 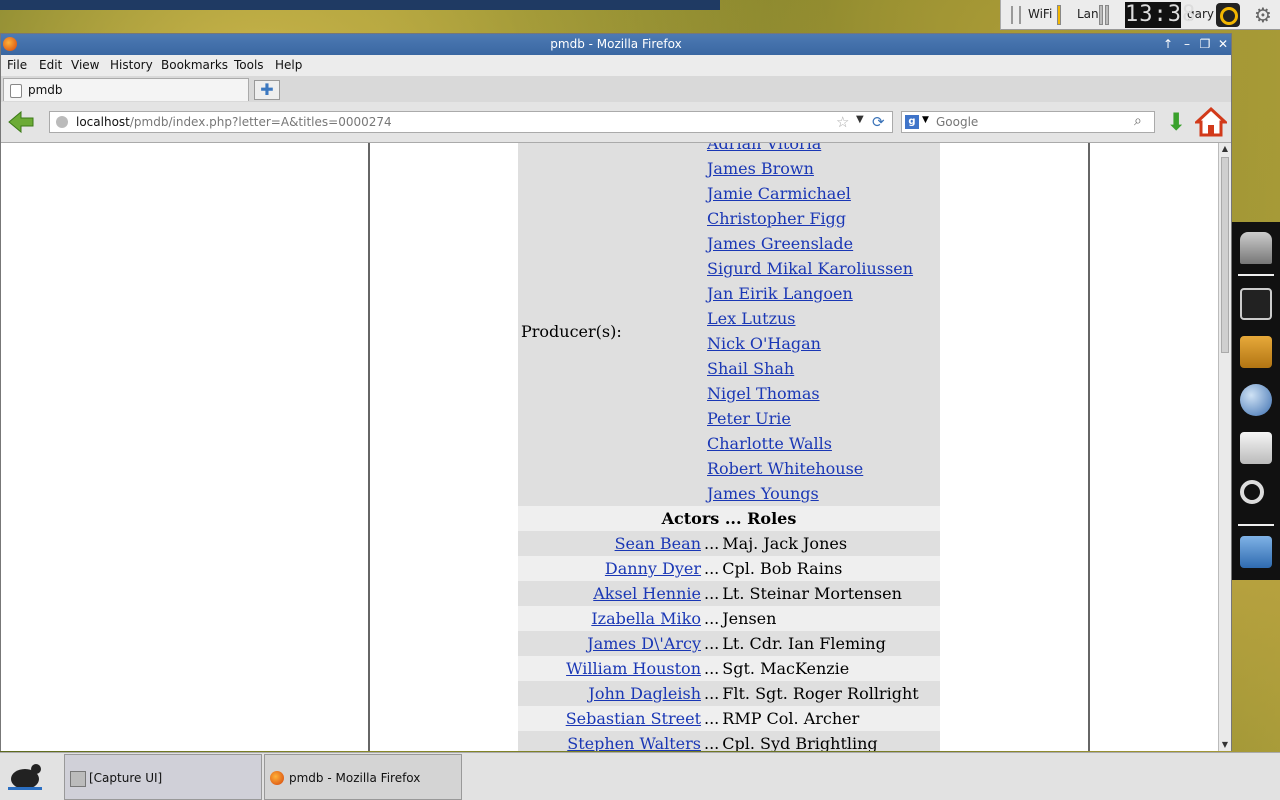 I want to click on producer-link: James Youngs, so click(x=763, y=493).